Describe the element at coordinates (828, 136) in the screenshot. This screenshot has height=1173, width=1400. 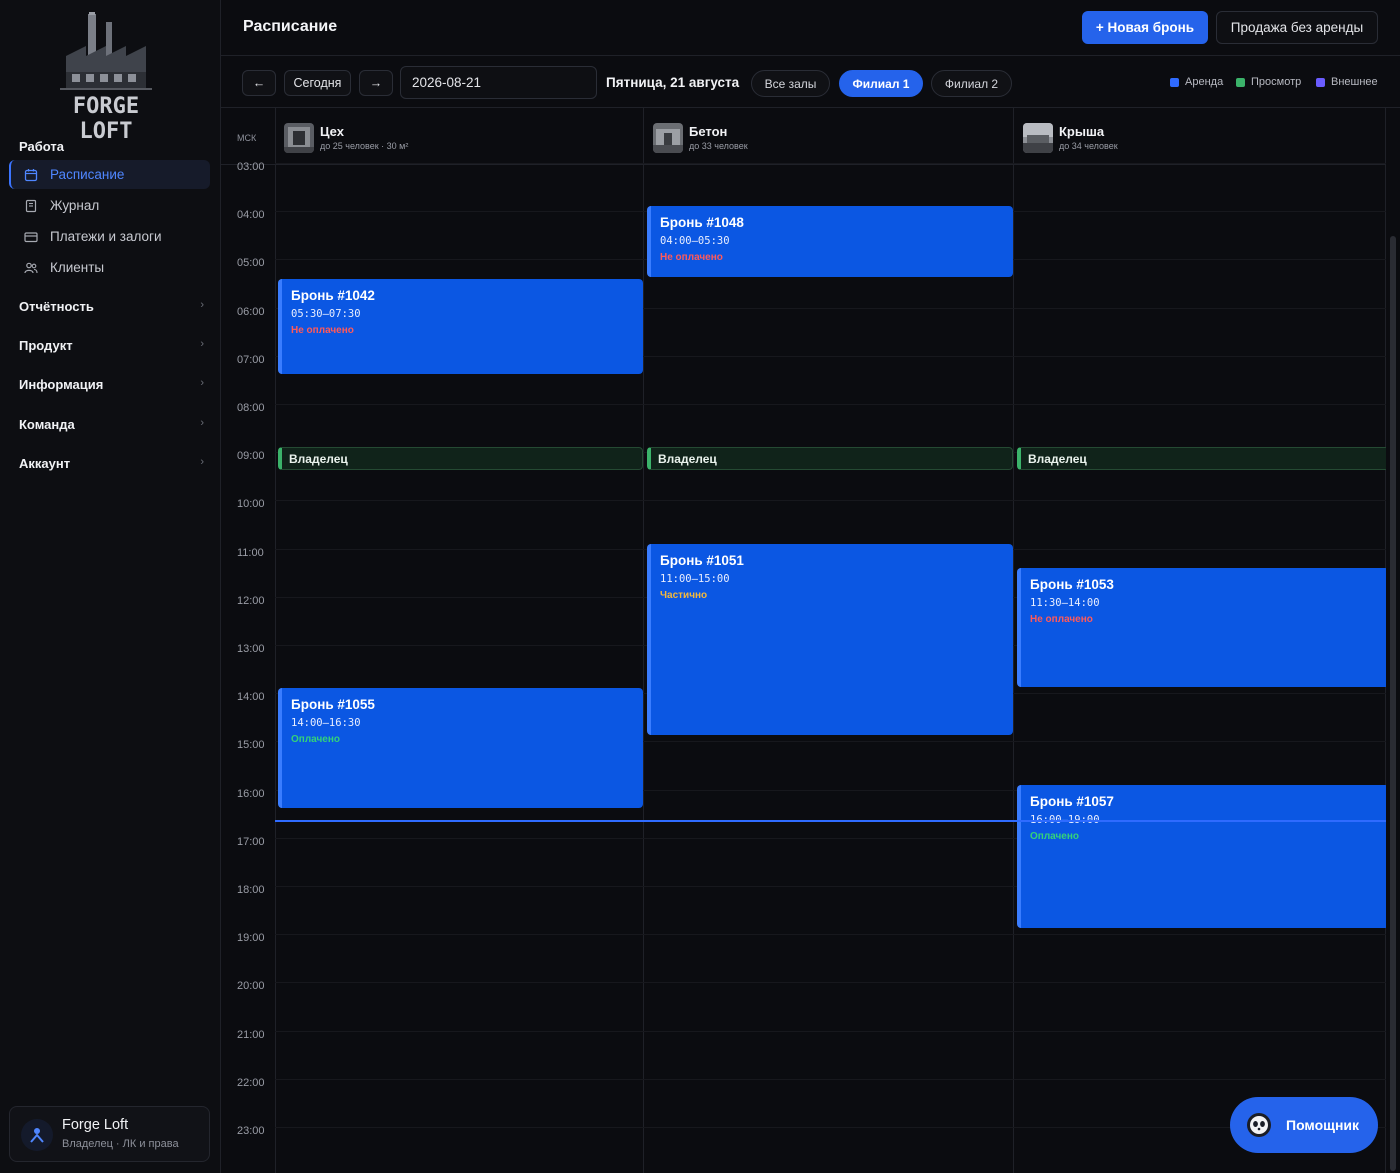
I see `room-header-beton: Бетон до 33 человек` at that location.